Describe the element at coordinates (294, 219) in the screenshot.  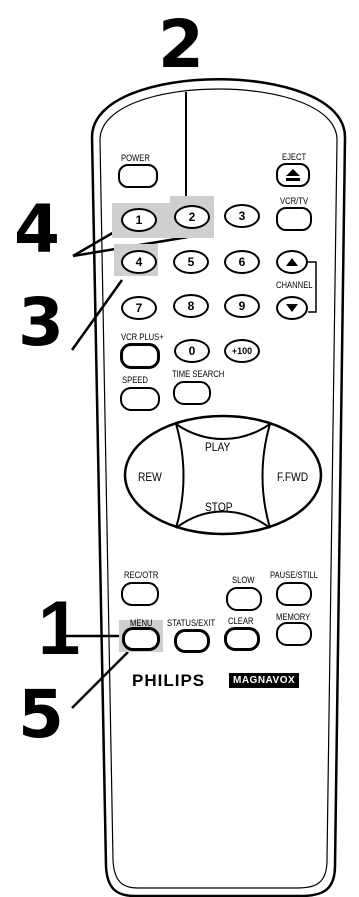
I see `vcr-tv-button` at that location.